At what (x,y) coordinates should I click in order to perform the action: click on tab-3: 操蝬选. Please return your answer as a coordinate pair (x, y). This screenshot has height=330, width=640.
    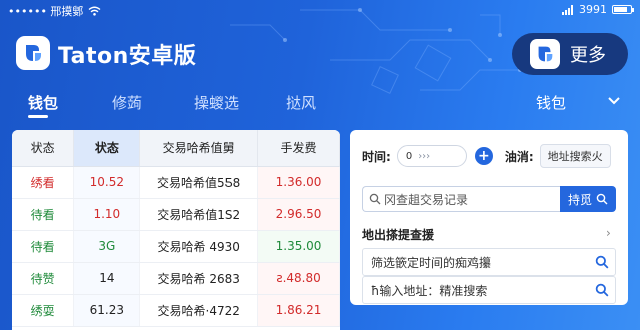
    Looking at the image, I should click on (216, 102).